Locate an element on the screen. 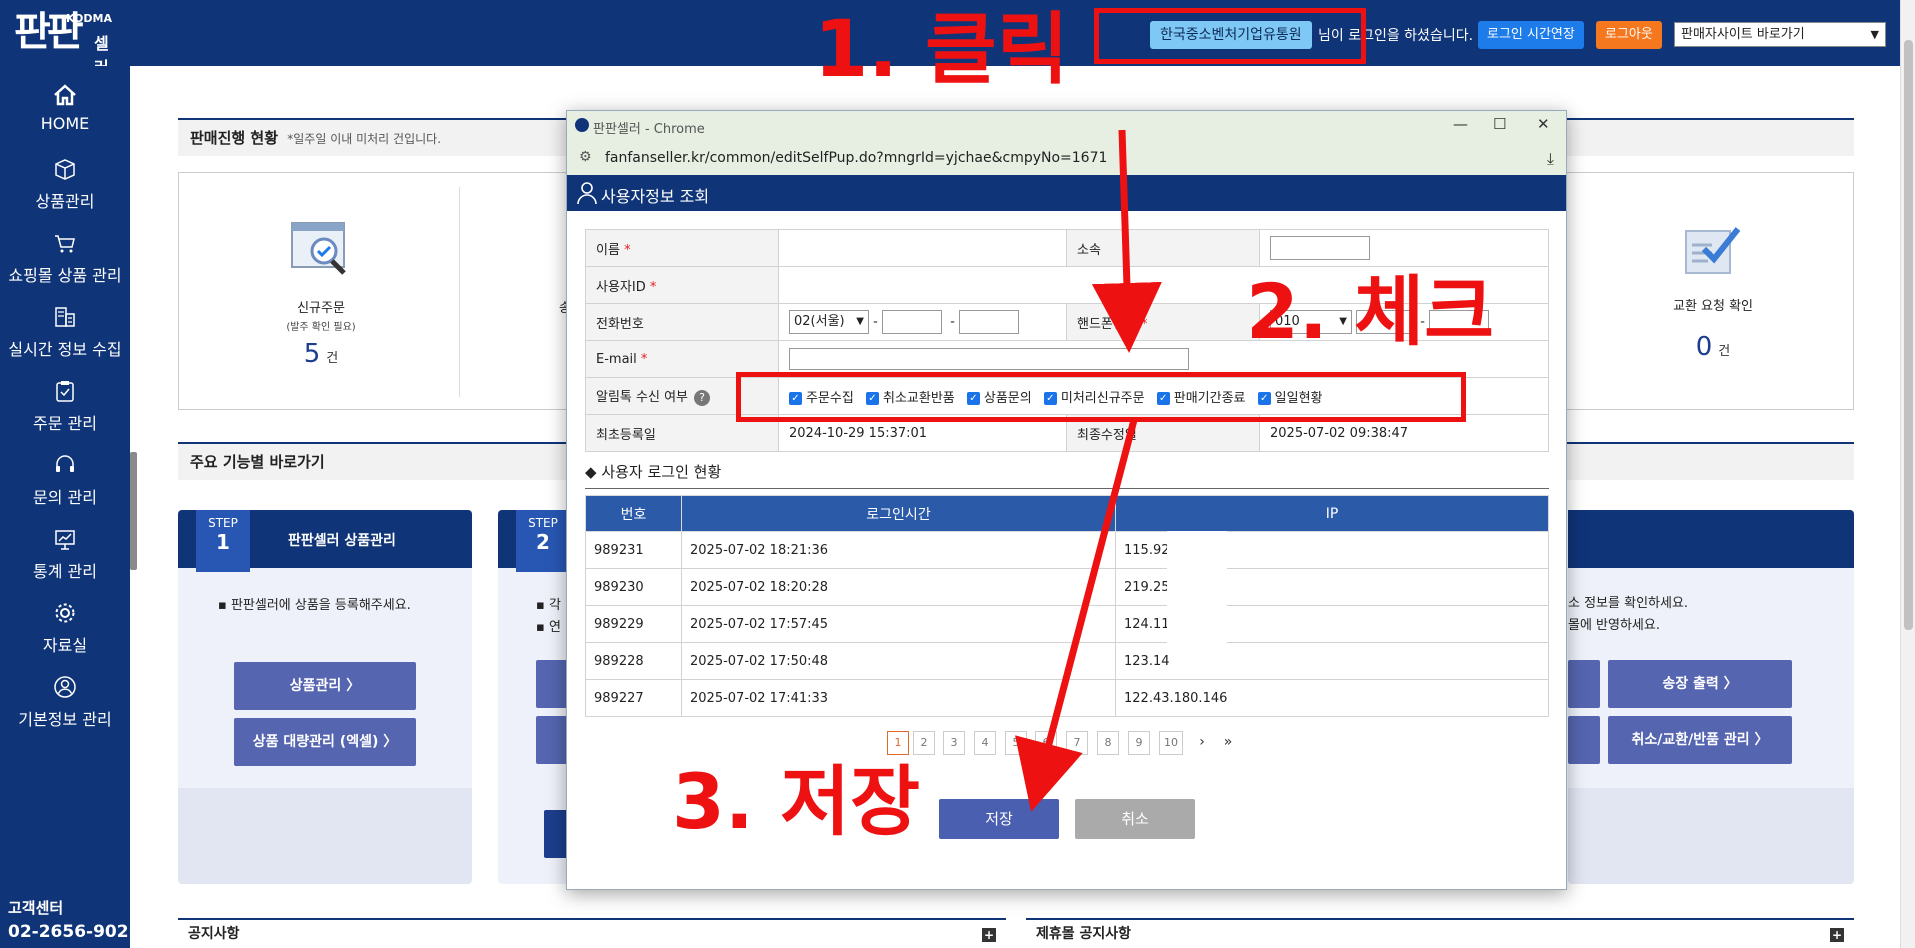 This screenshot has width=1915, height=948. exchange-label: 교환 요청 확인 is located at coordinates (1713, 306).